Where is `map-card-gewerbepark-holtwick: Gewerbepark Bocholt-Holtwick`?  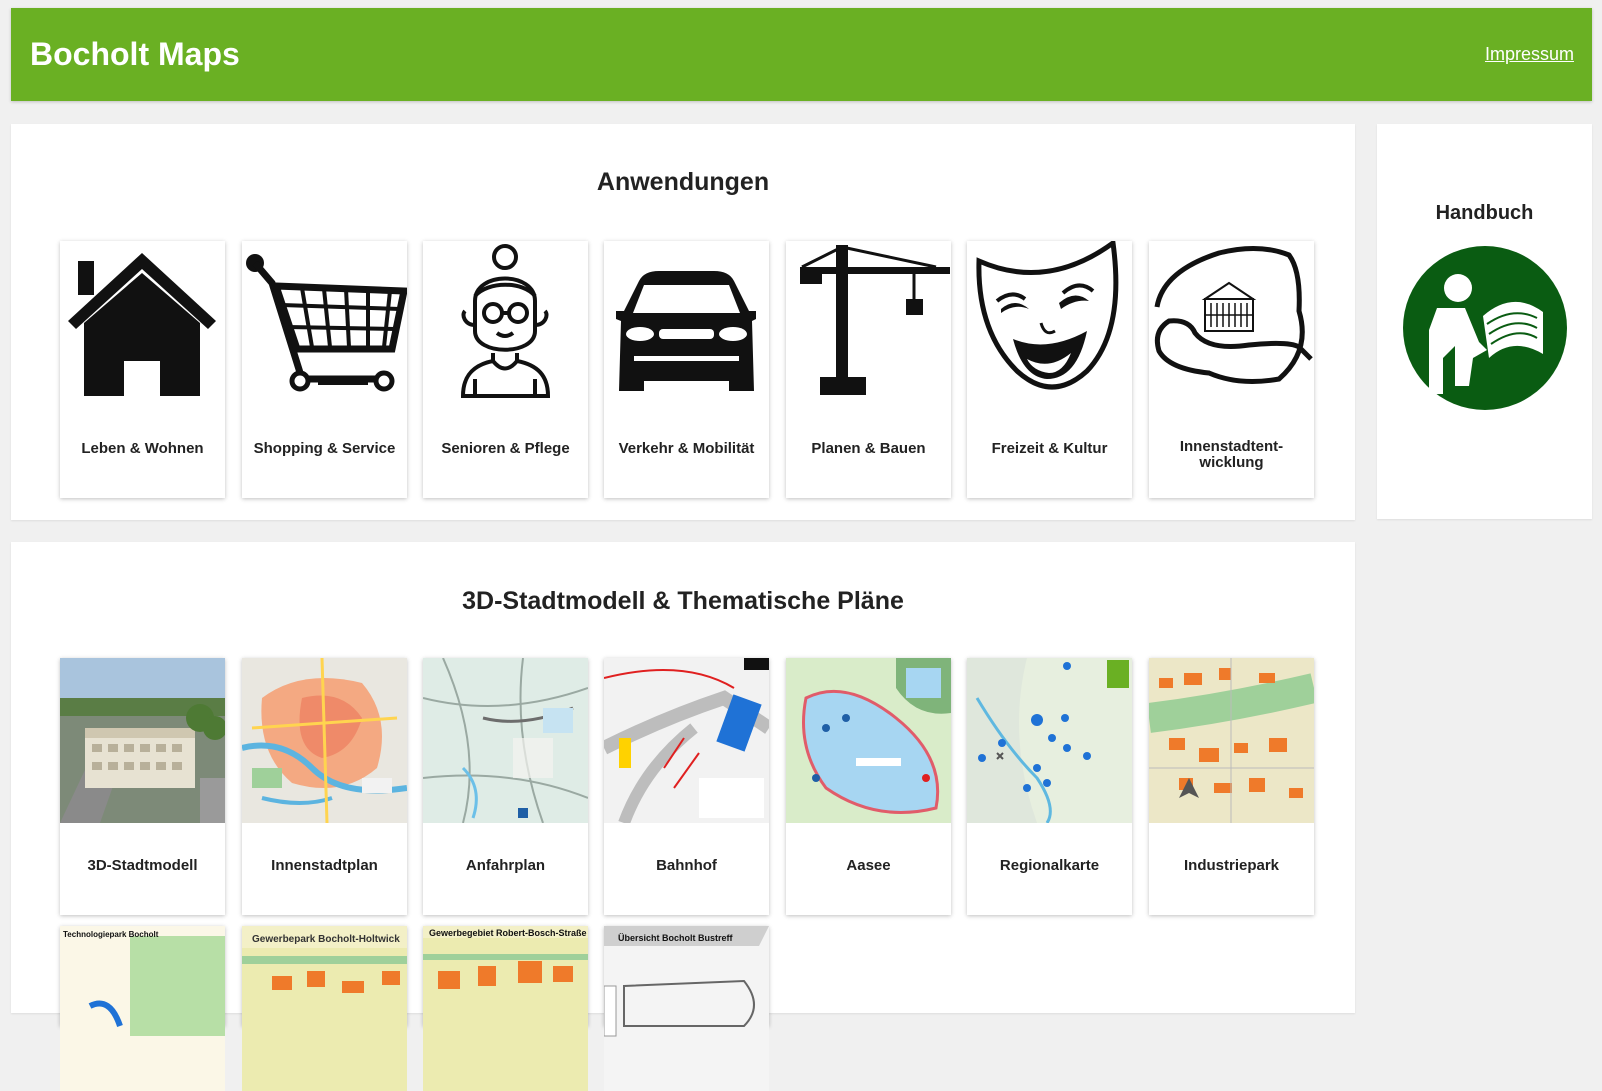 map-card-gewerbepark-holtwick: Gewerbepark Bocholt-Holtwick is located at coordinates (324, 1008).